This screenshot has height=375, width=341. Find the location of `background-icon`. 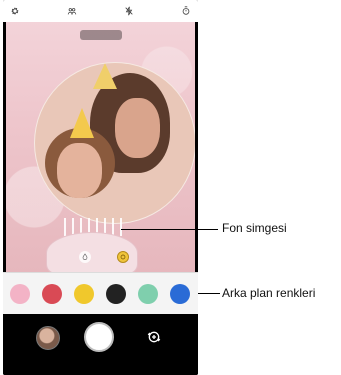

background-icon is located at coordinates (123, 257).